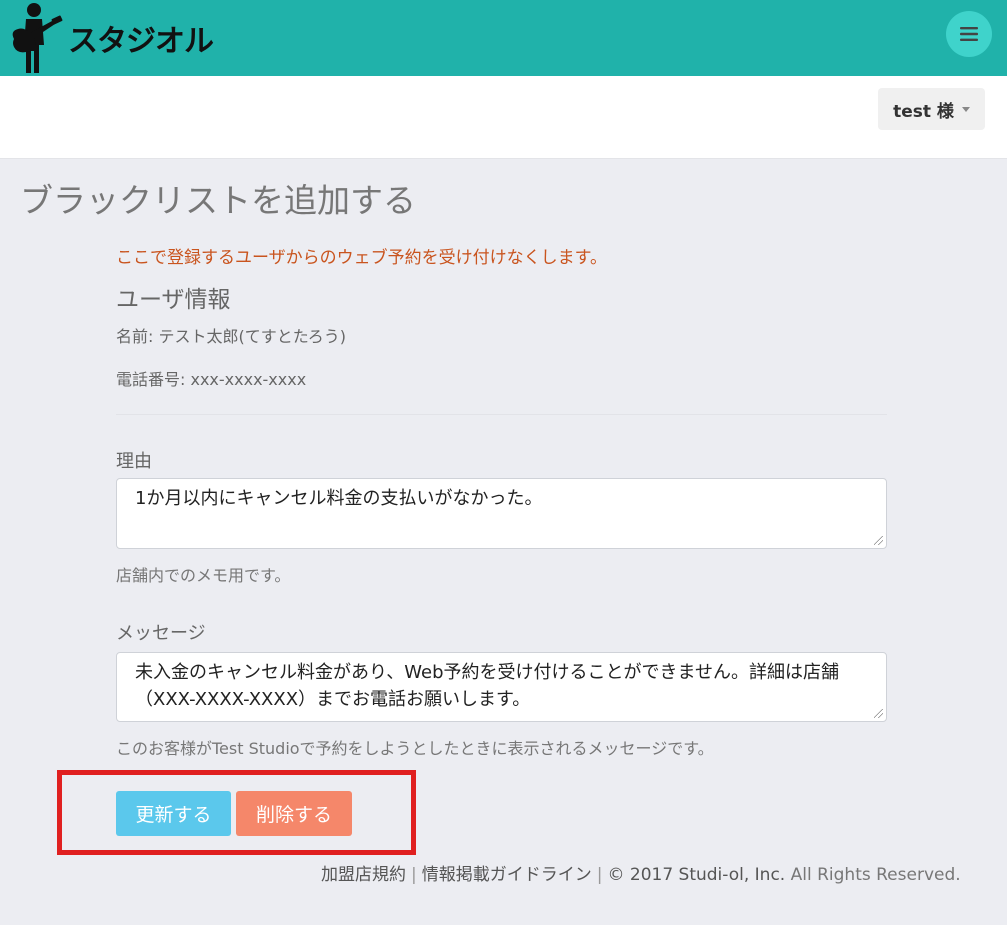  I want to click on user-phone: 電話番号: xxx-xxxx-xxxx, so click(211, 379).